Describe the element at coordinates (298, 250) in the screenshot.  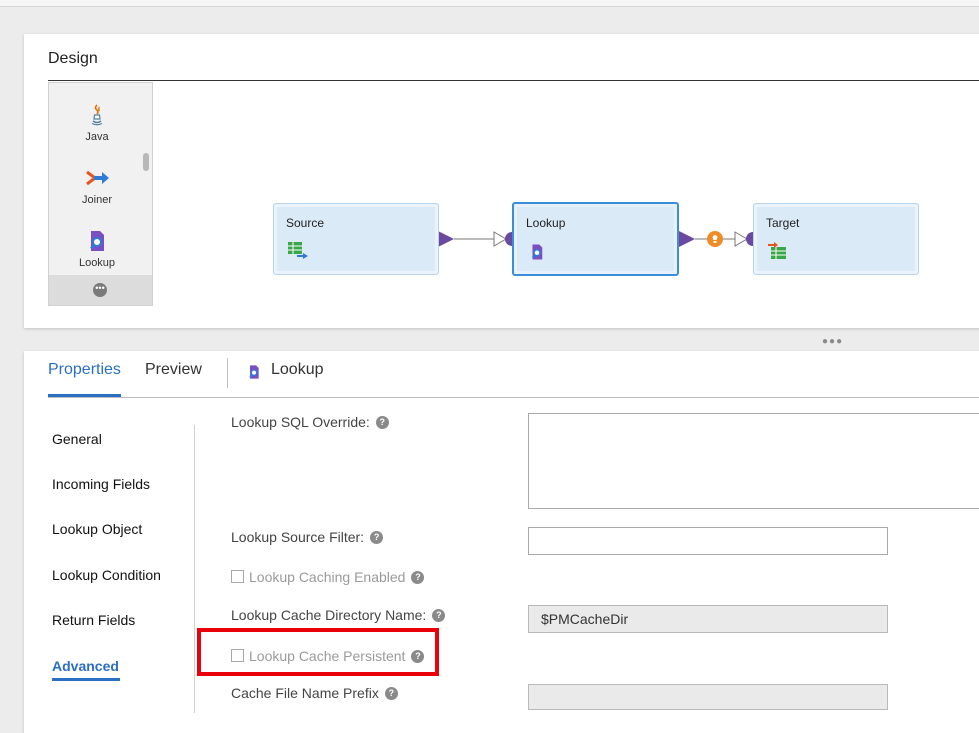
I see `source-table-icon` at that location.